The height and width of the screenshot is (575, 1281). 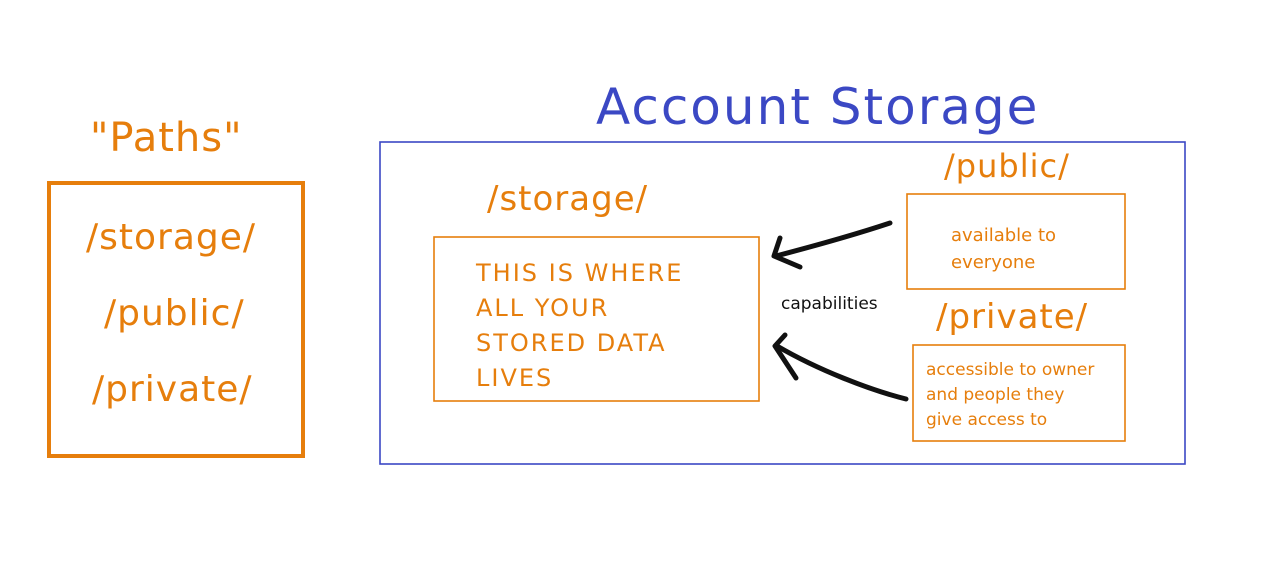 I want to click on storage-description: THIS IS WHERE ALL YOUR STORED DATA LIVES, so click(x=580, y=325).